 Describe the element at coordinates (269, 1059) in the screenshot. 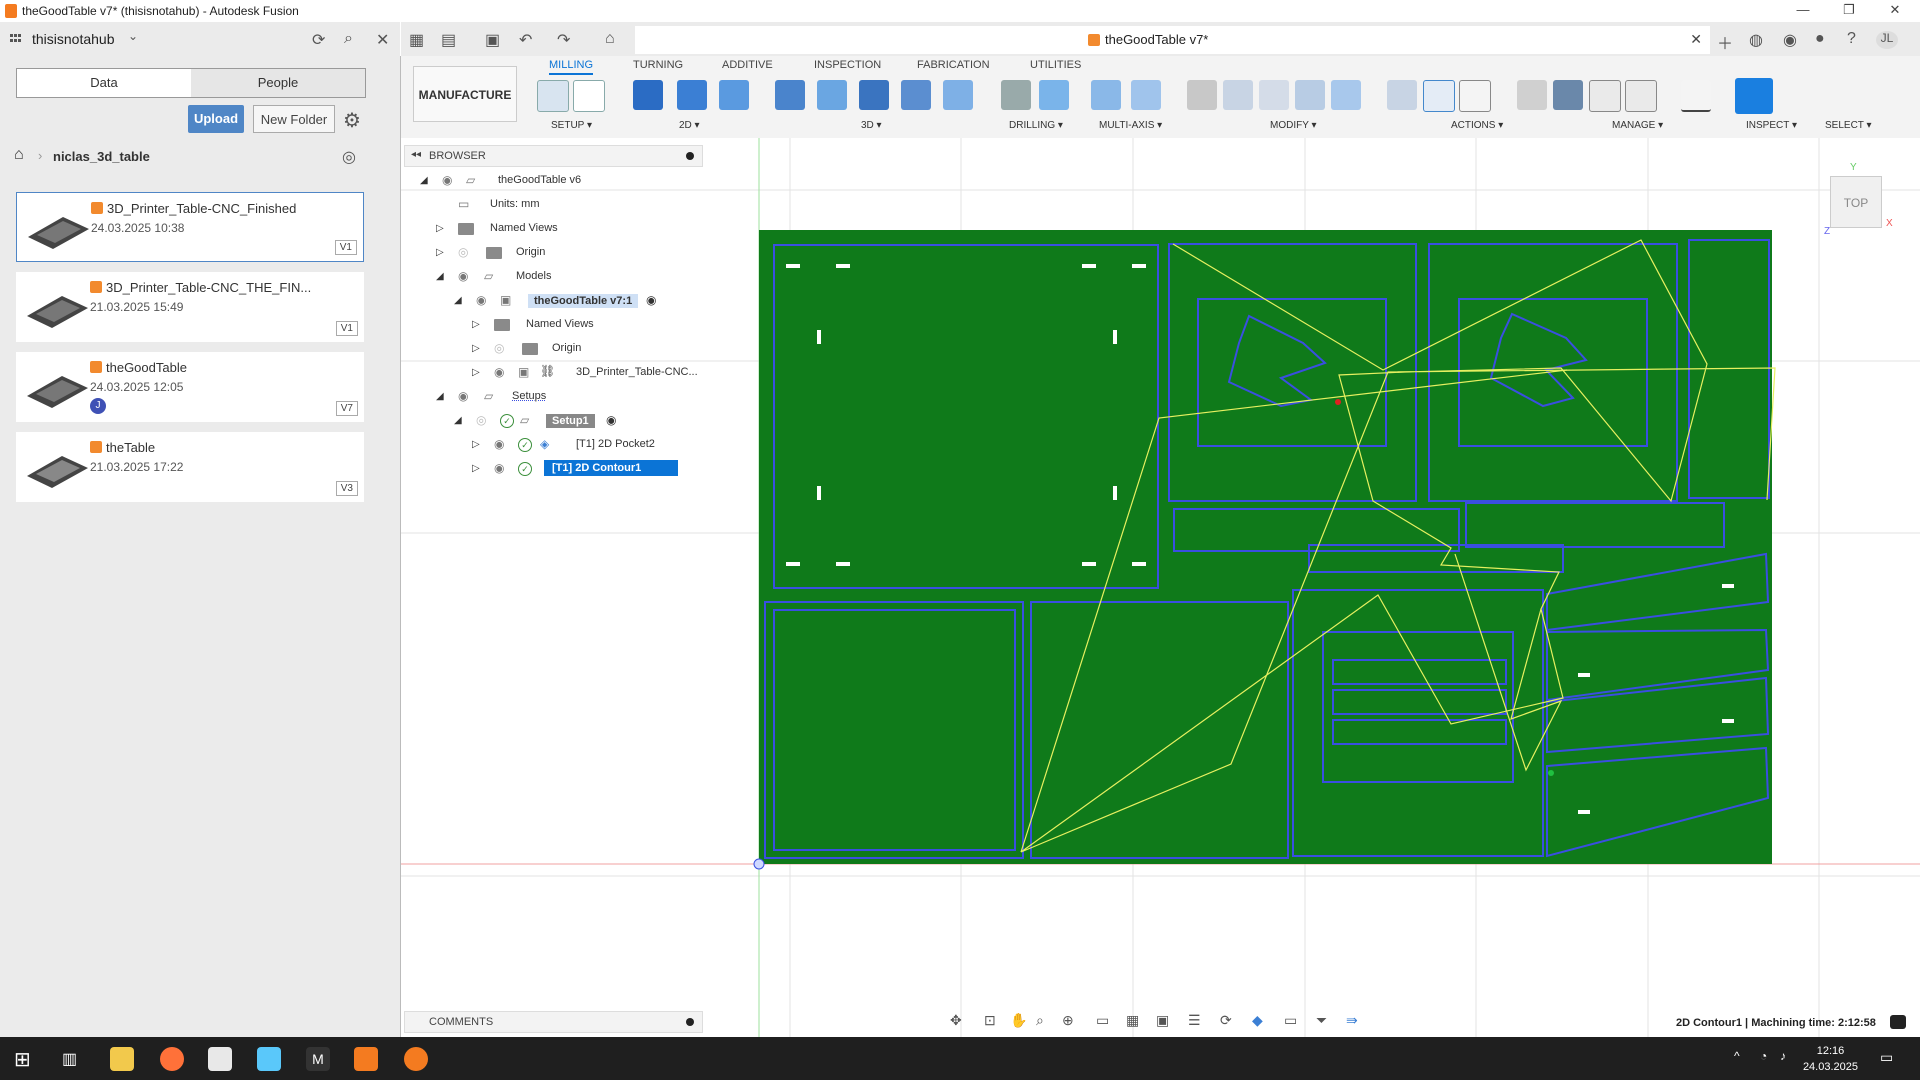

I see `app-icon` at that location.